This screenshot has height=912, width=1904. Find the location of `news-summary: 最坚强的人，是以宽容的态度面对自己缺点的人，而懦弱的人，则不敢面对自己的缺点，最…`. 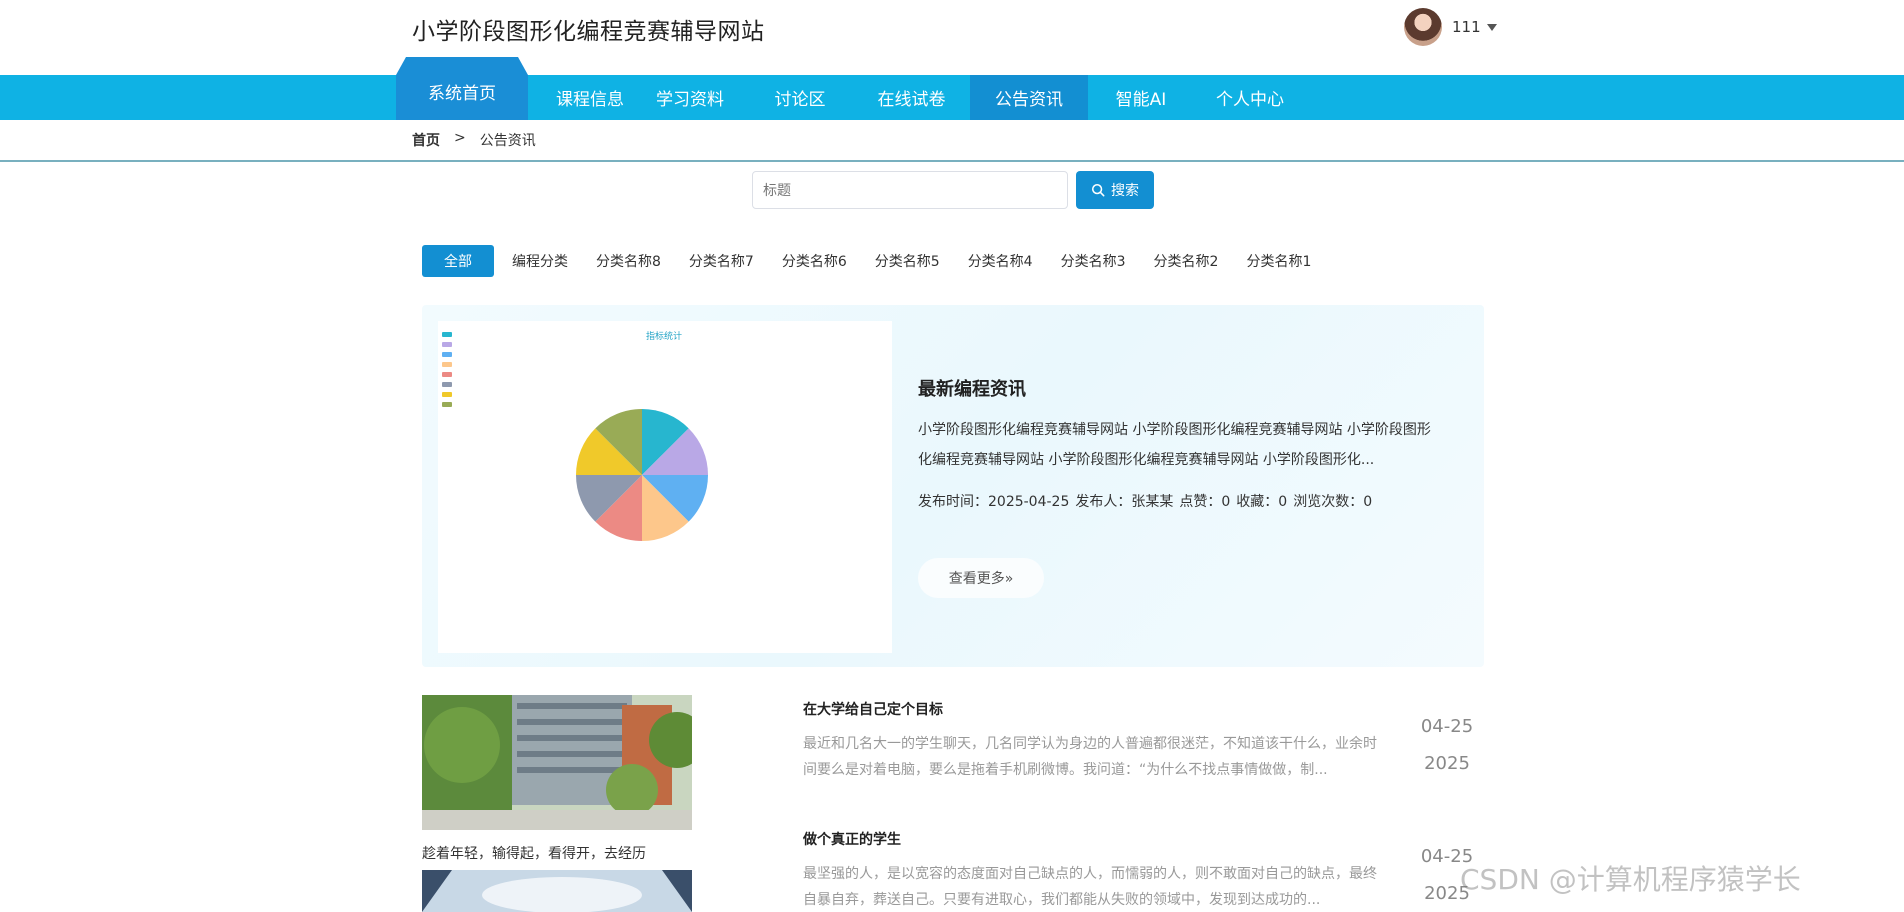

news-summary: 最坚强的人，是以宽容的态度面对自己缺点的人，而懦弱的人，则不敢面对自己的缺点，最… is located at coordinates (1090, 887).